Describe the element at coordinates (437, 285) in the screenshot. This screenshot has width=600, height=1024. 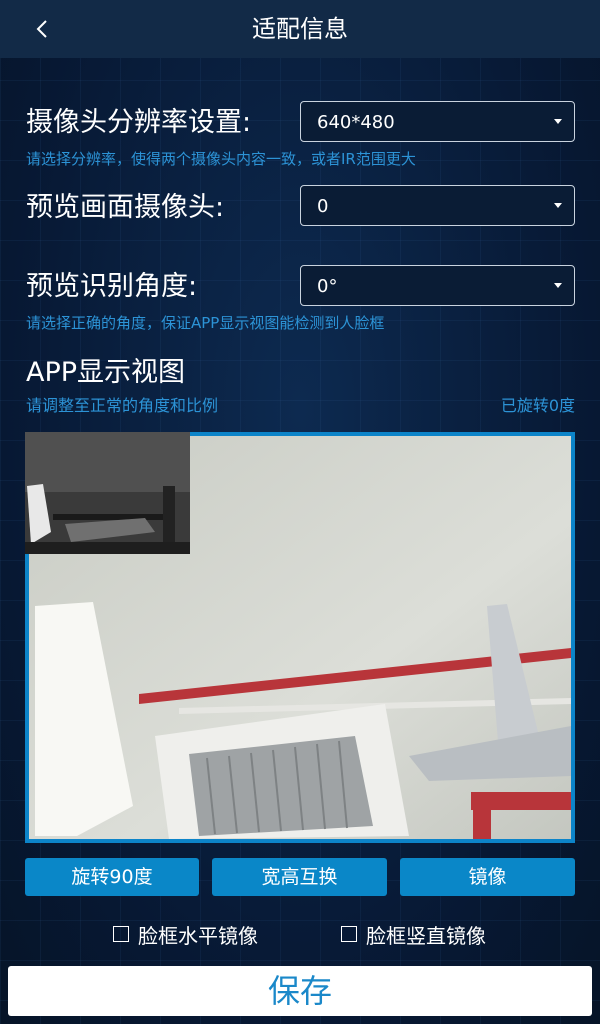
I see `preview-angle-select: 0°` at that location.